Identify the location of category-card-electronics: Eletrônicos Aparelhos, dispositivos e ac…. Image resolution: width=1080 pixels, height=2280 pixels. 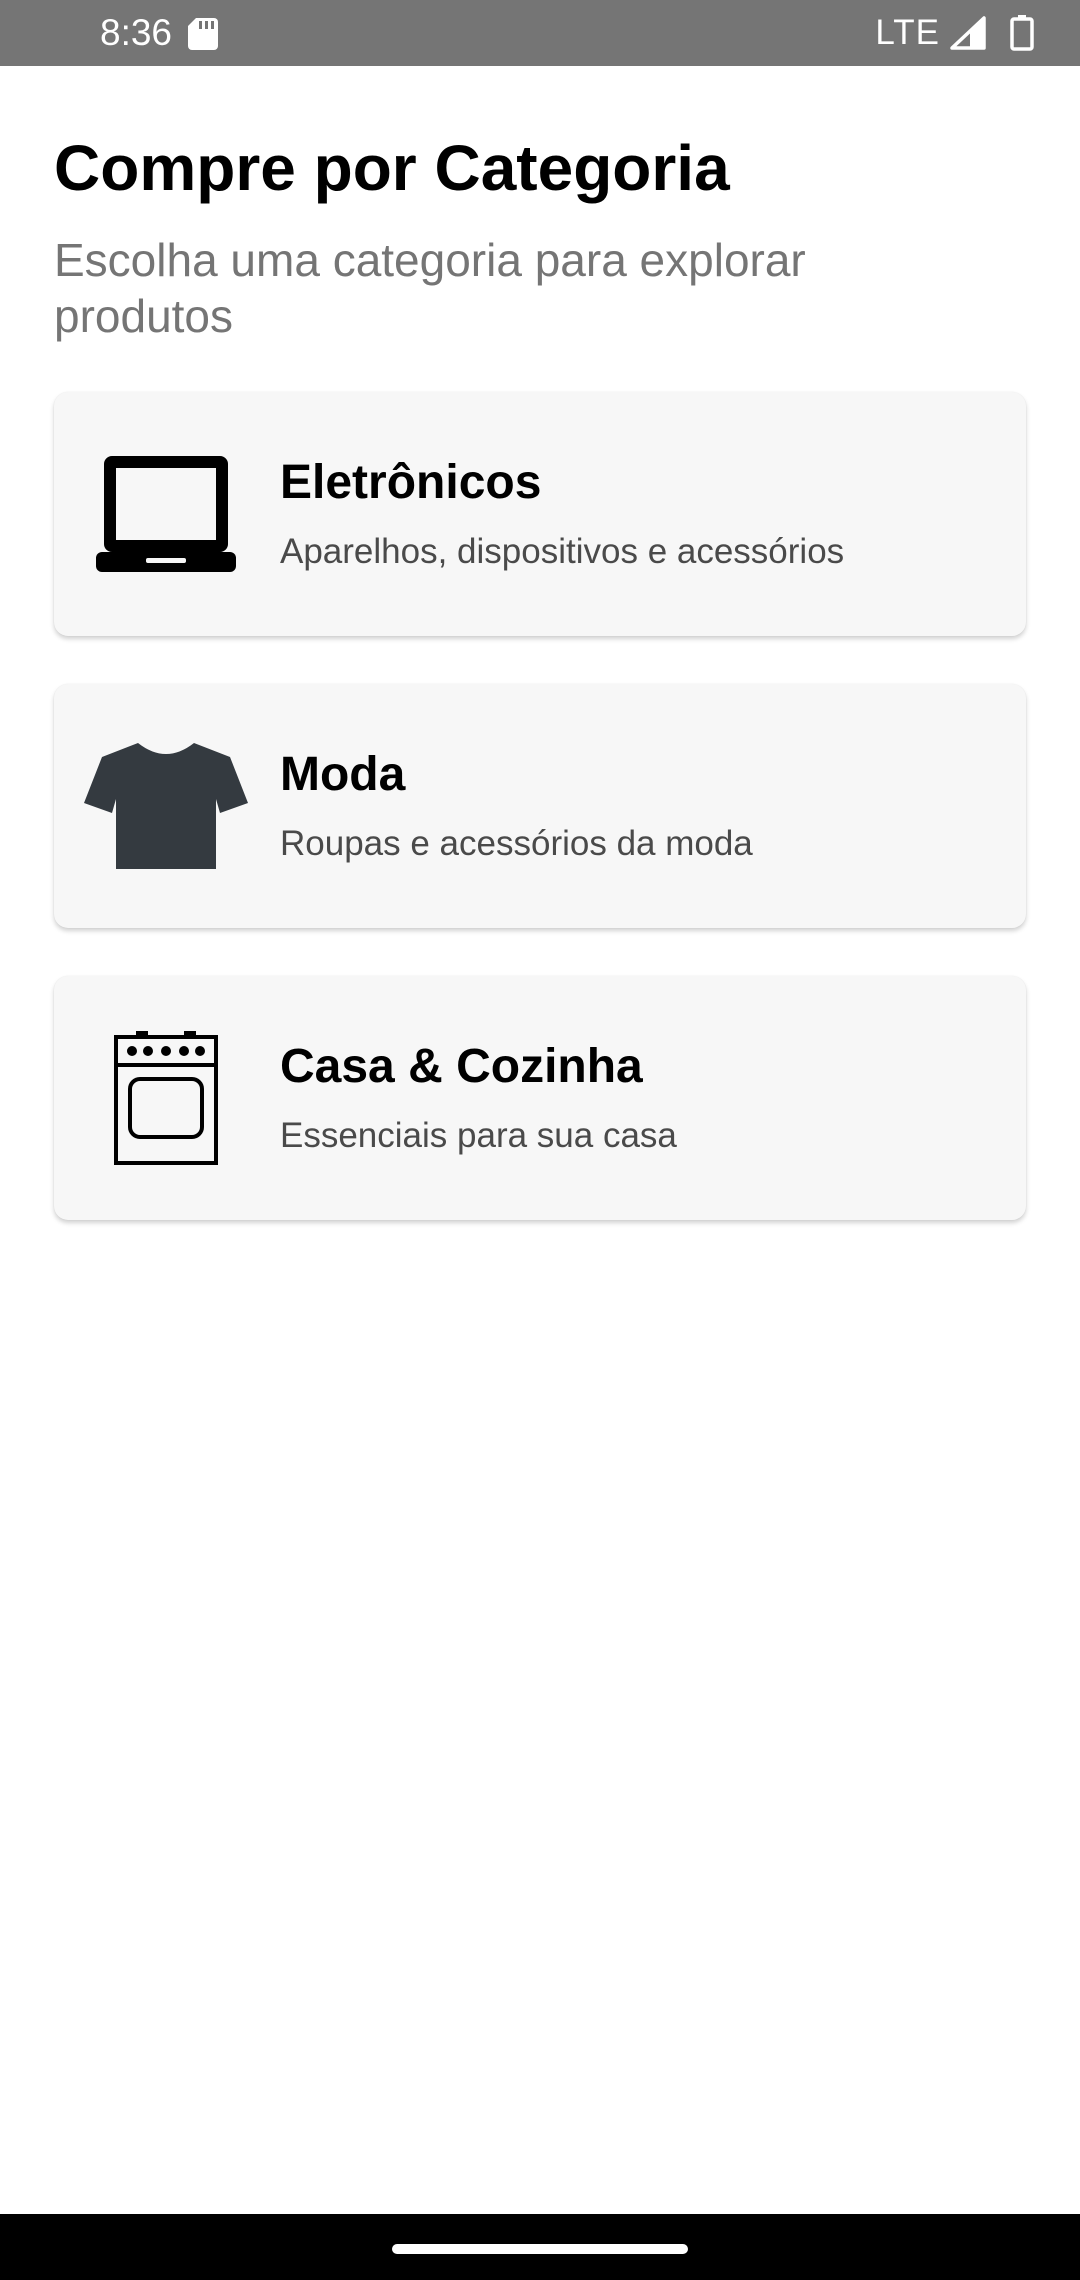
(540, 514).